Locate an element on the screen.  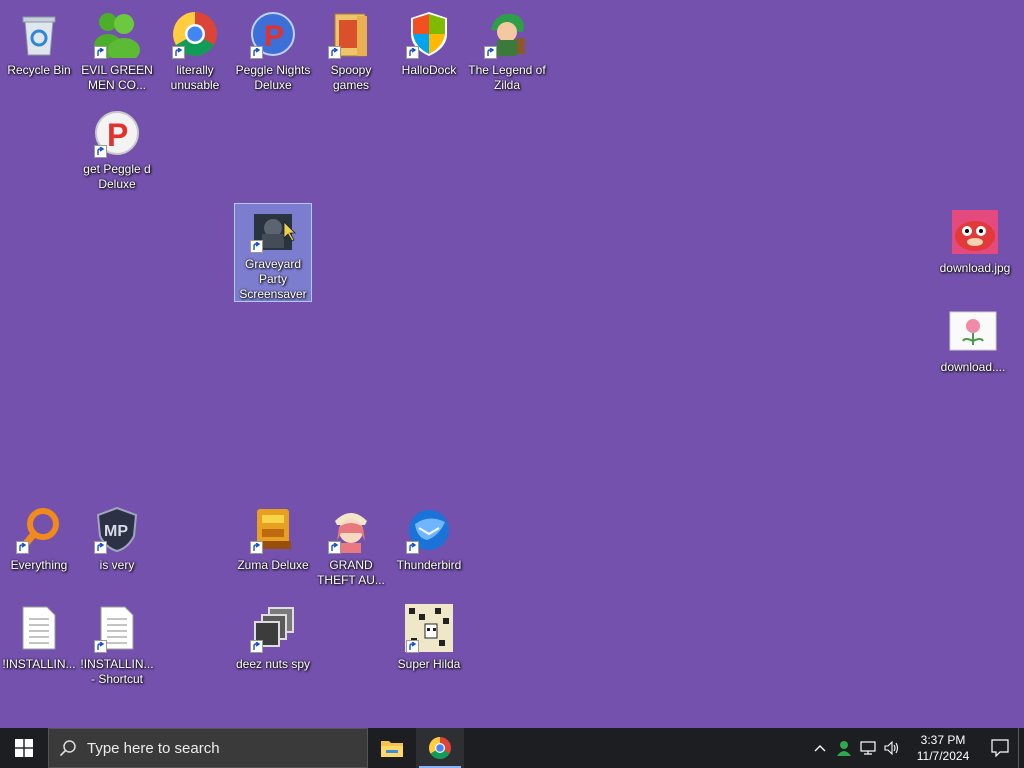
desktop-icon-everything: Everything is located at coordinates (39, 536).